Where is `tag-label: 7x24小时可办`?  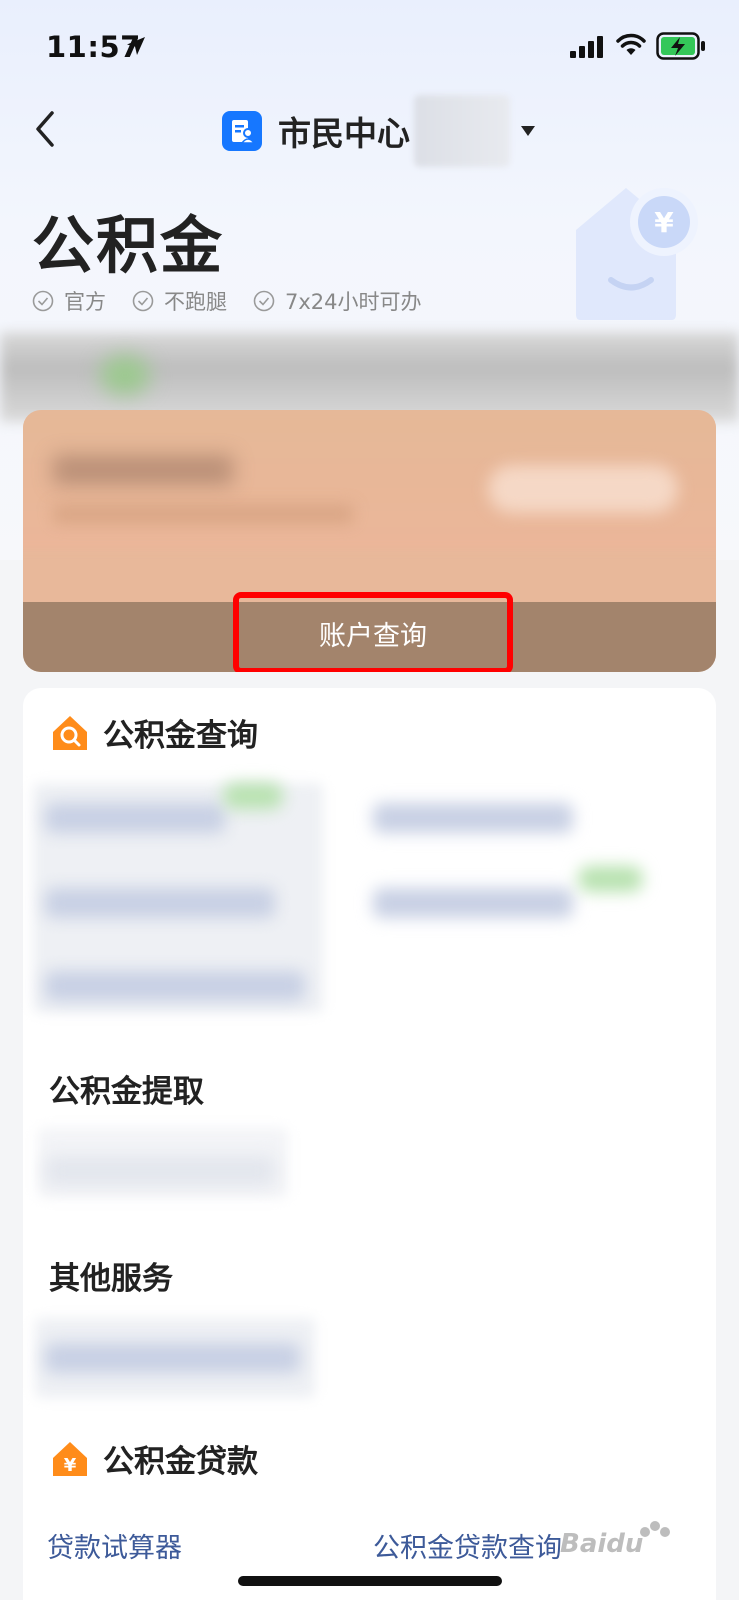 tag-label: 7x24小时可办 is located at coordinates (353, 302).